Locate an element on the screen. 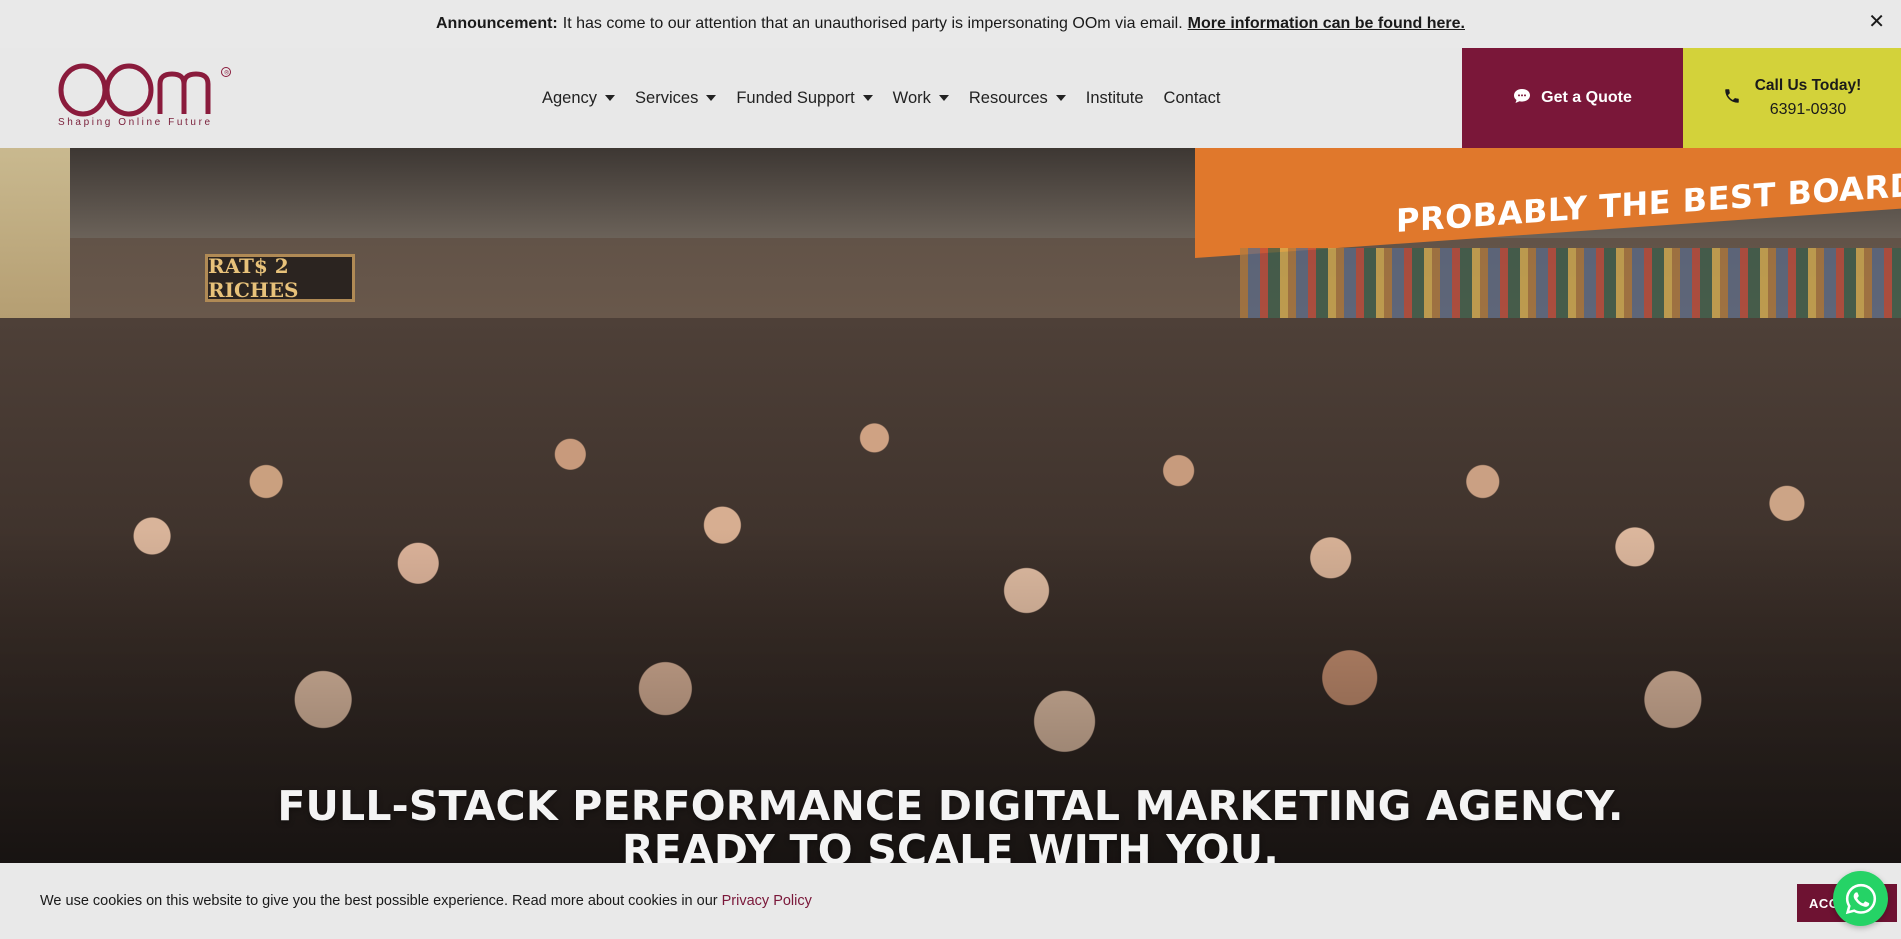 This screenshot has width=1901, height=939. nav-work: Work is located at coordinates (921, 98).